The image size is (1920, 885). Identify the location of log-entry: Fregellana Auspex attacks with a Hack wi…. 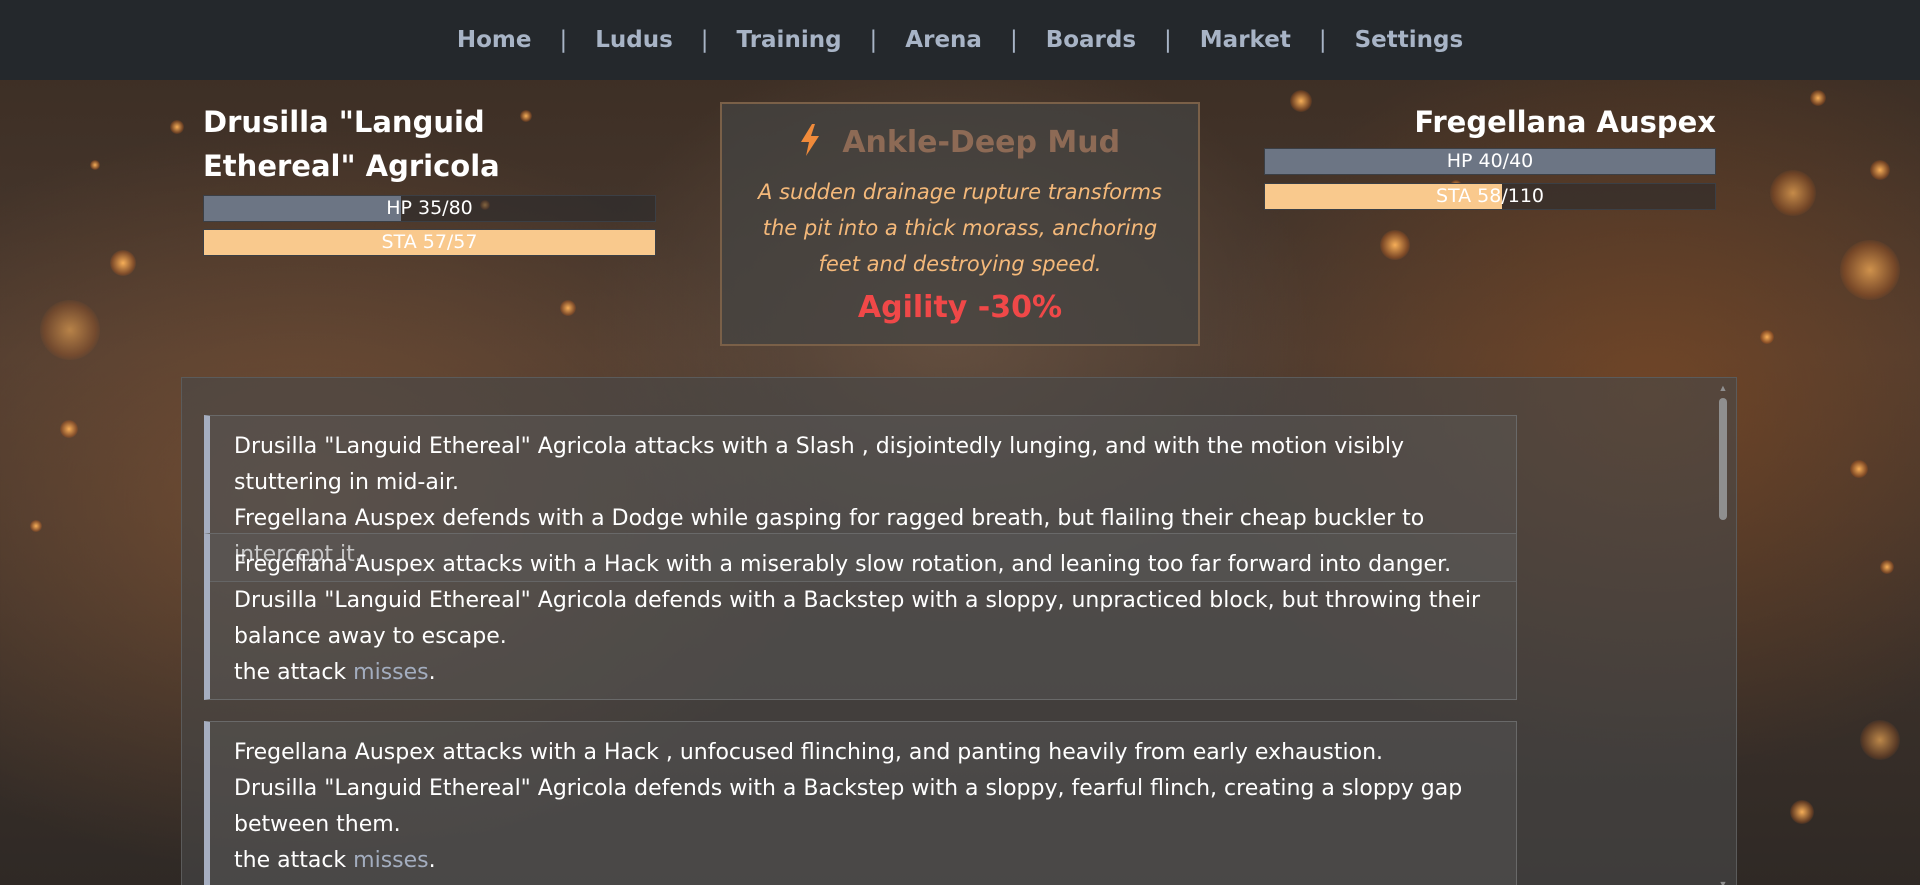
(860, 616).